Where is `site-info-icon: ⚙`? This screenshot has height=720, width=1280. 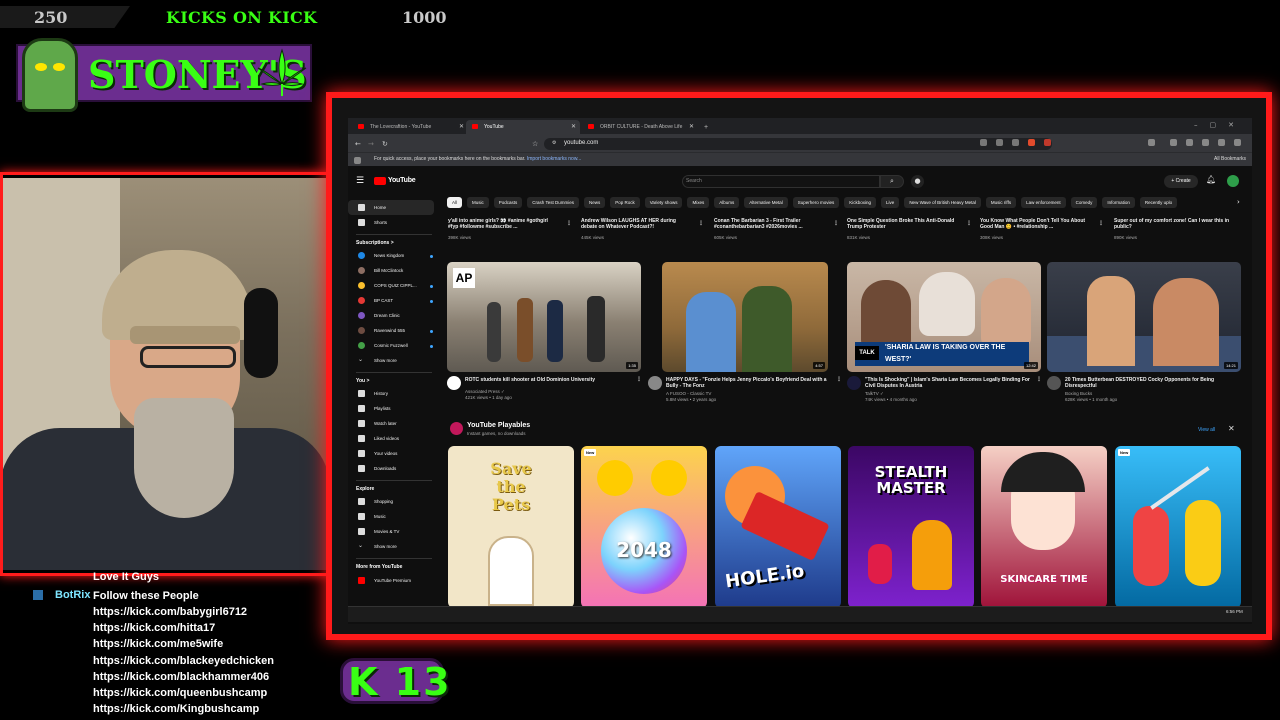
site-info-icon: ⚙ is located at coordinates (554, 143).